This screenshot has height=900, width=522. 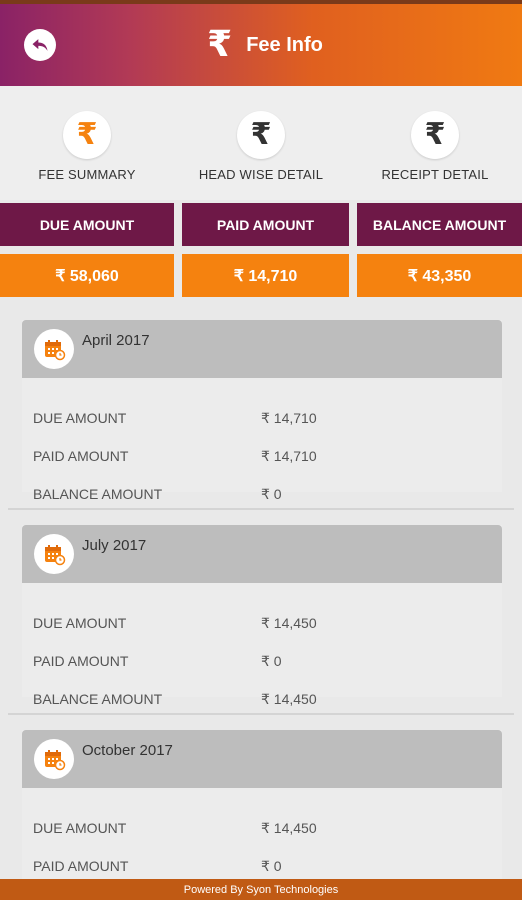 I want to click on tab-head-wise-detail: ₹ HEAD WISE DETAIL, so click(x=261, y=143).